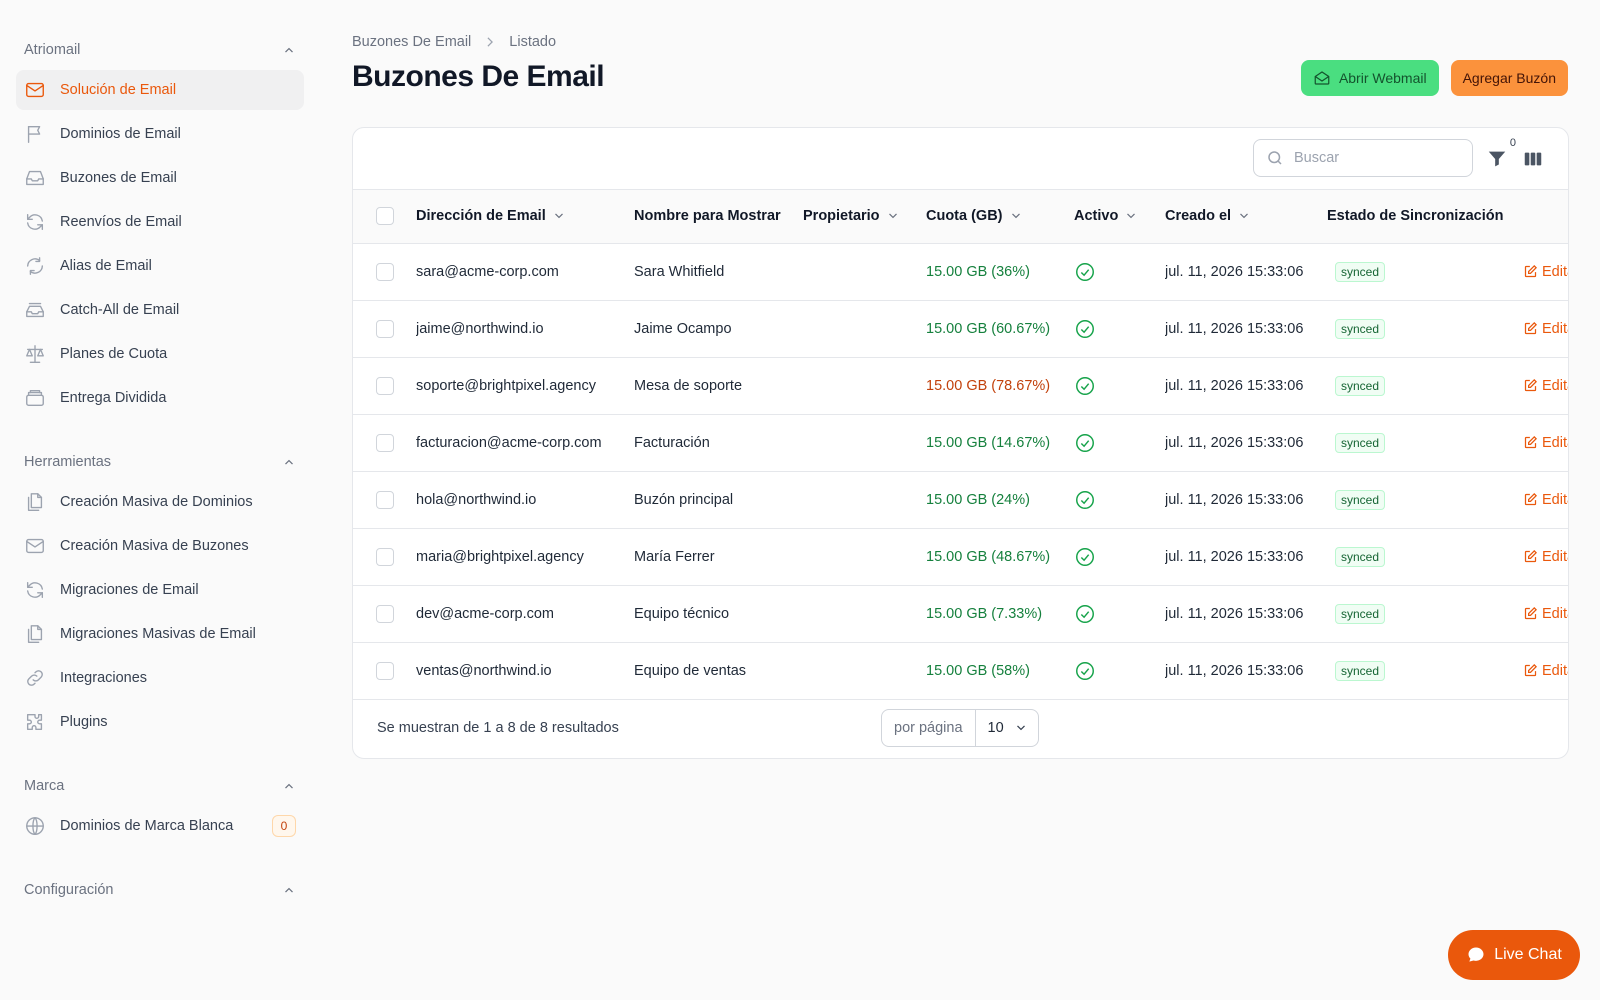  What do you see at coordinates (160, 354) in the screenshot?
I see `sidebar-item: Planes de Cuota` at bounding box center [160, 354].